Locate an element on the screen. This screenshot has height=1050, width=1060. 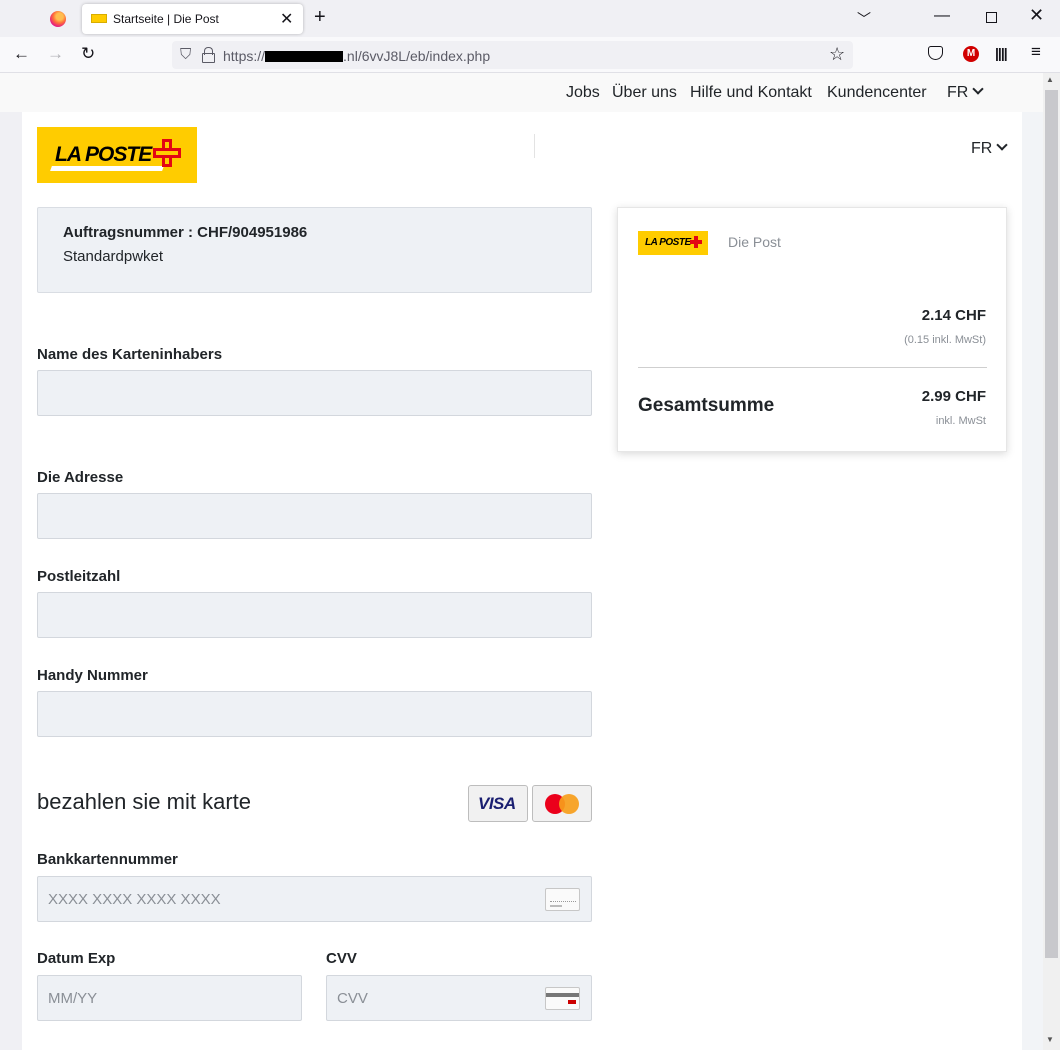
nav-link-jobs: Jobs is located at coordinates (583, 93).